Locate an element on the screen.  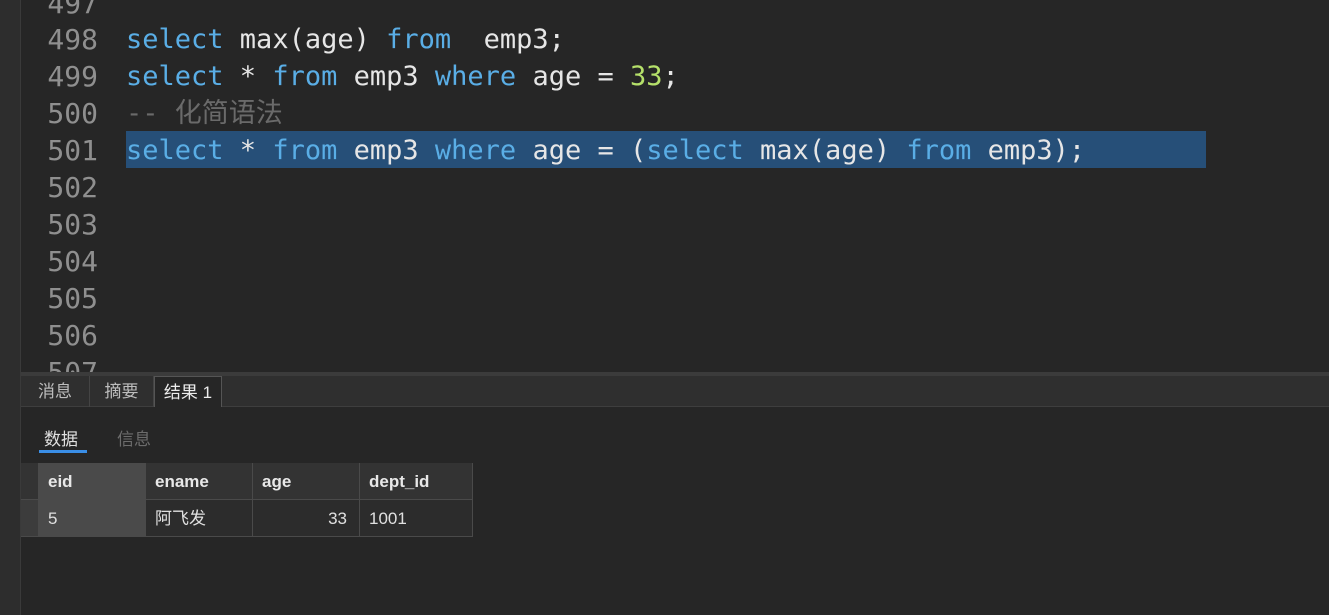
code-line-500: -- 化简语法 is located at coordinates (204, 113).